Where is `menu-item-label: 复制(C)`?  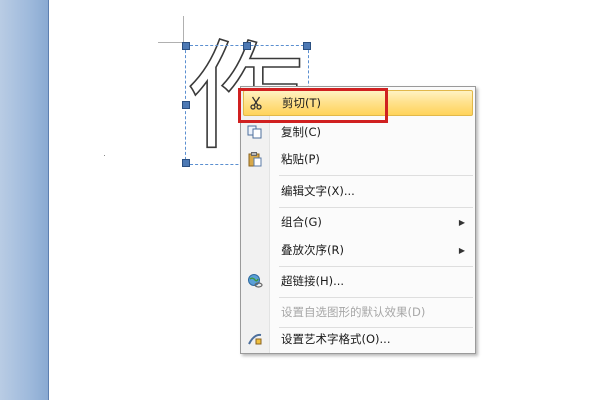
menu-item-label: 复制(C) is located at coordinates (301, 132).